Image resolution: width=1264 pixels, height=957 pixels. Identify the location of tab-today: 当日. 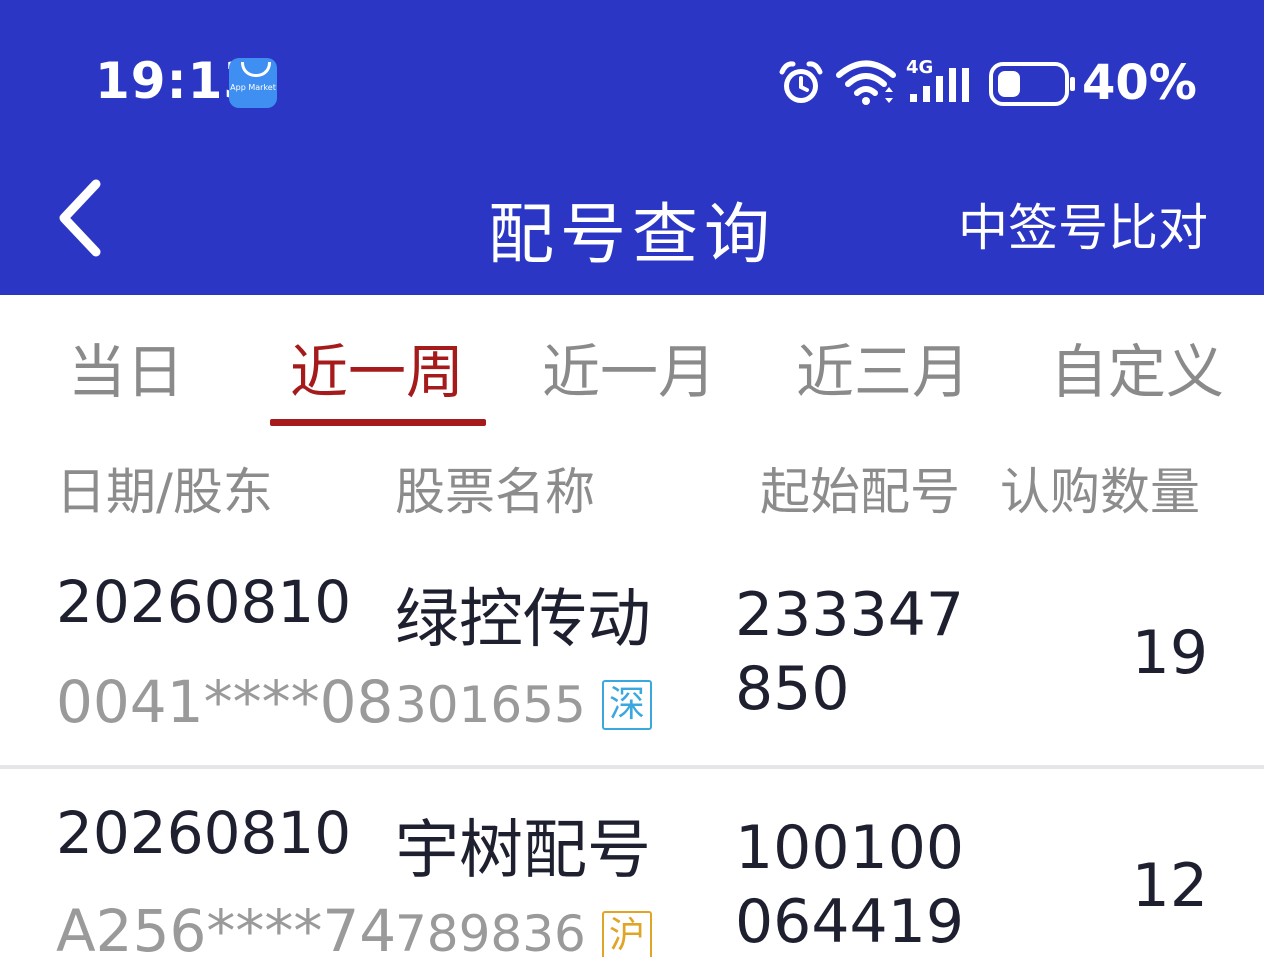
(126, 367).